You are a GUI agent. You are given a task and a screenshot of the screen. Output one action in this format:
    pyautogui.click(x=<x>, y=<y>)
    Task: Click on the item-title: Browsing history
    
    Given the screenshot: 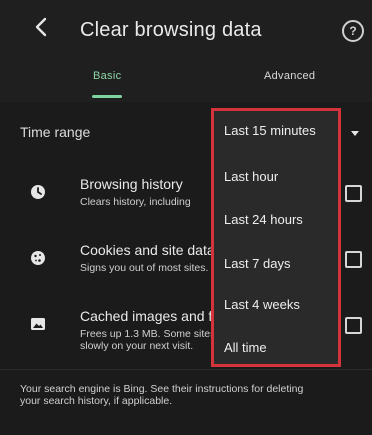 What is the action you would take?
    pyautogui.click(x=131, y=184)
    